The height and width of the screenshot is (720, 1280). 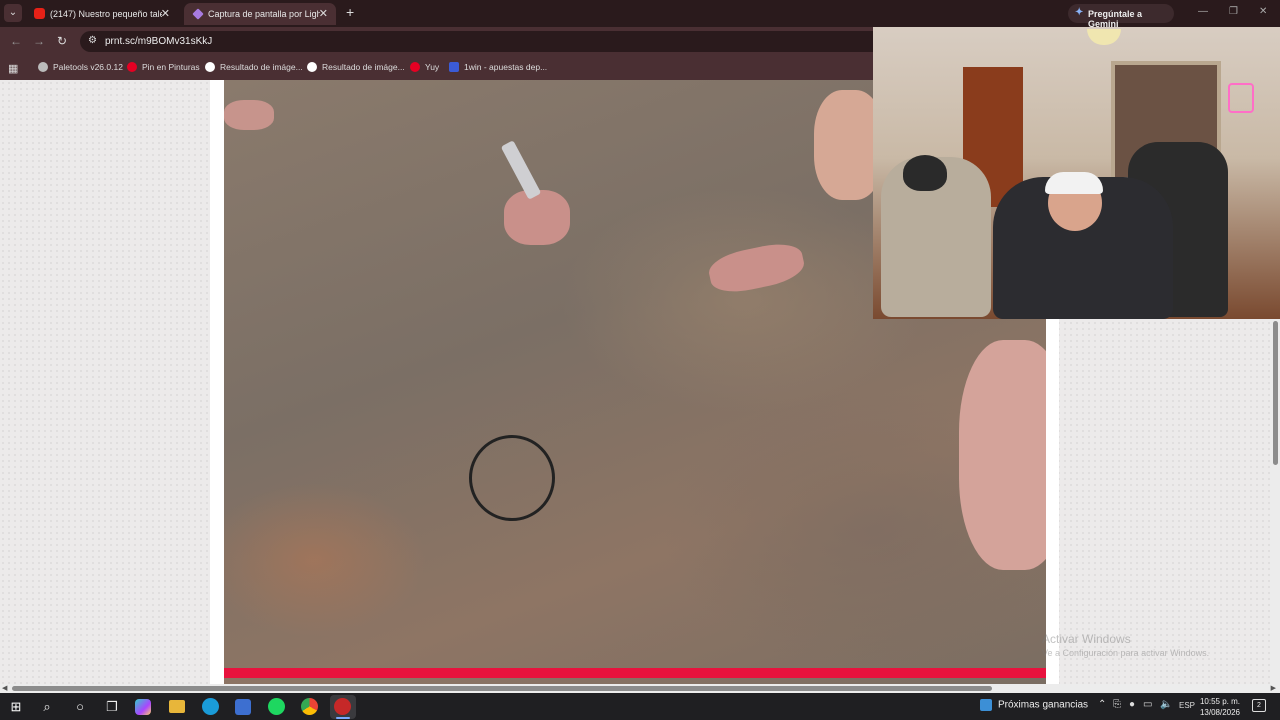 I want to click on gemini-label: Pregúntale a Gemini, so click(x=1115, y=19).